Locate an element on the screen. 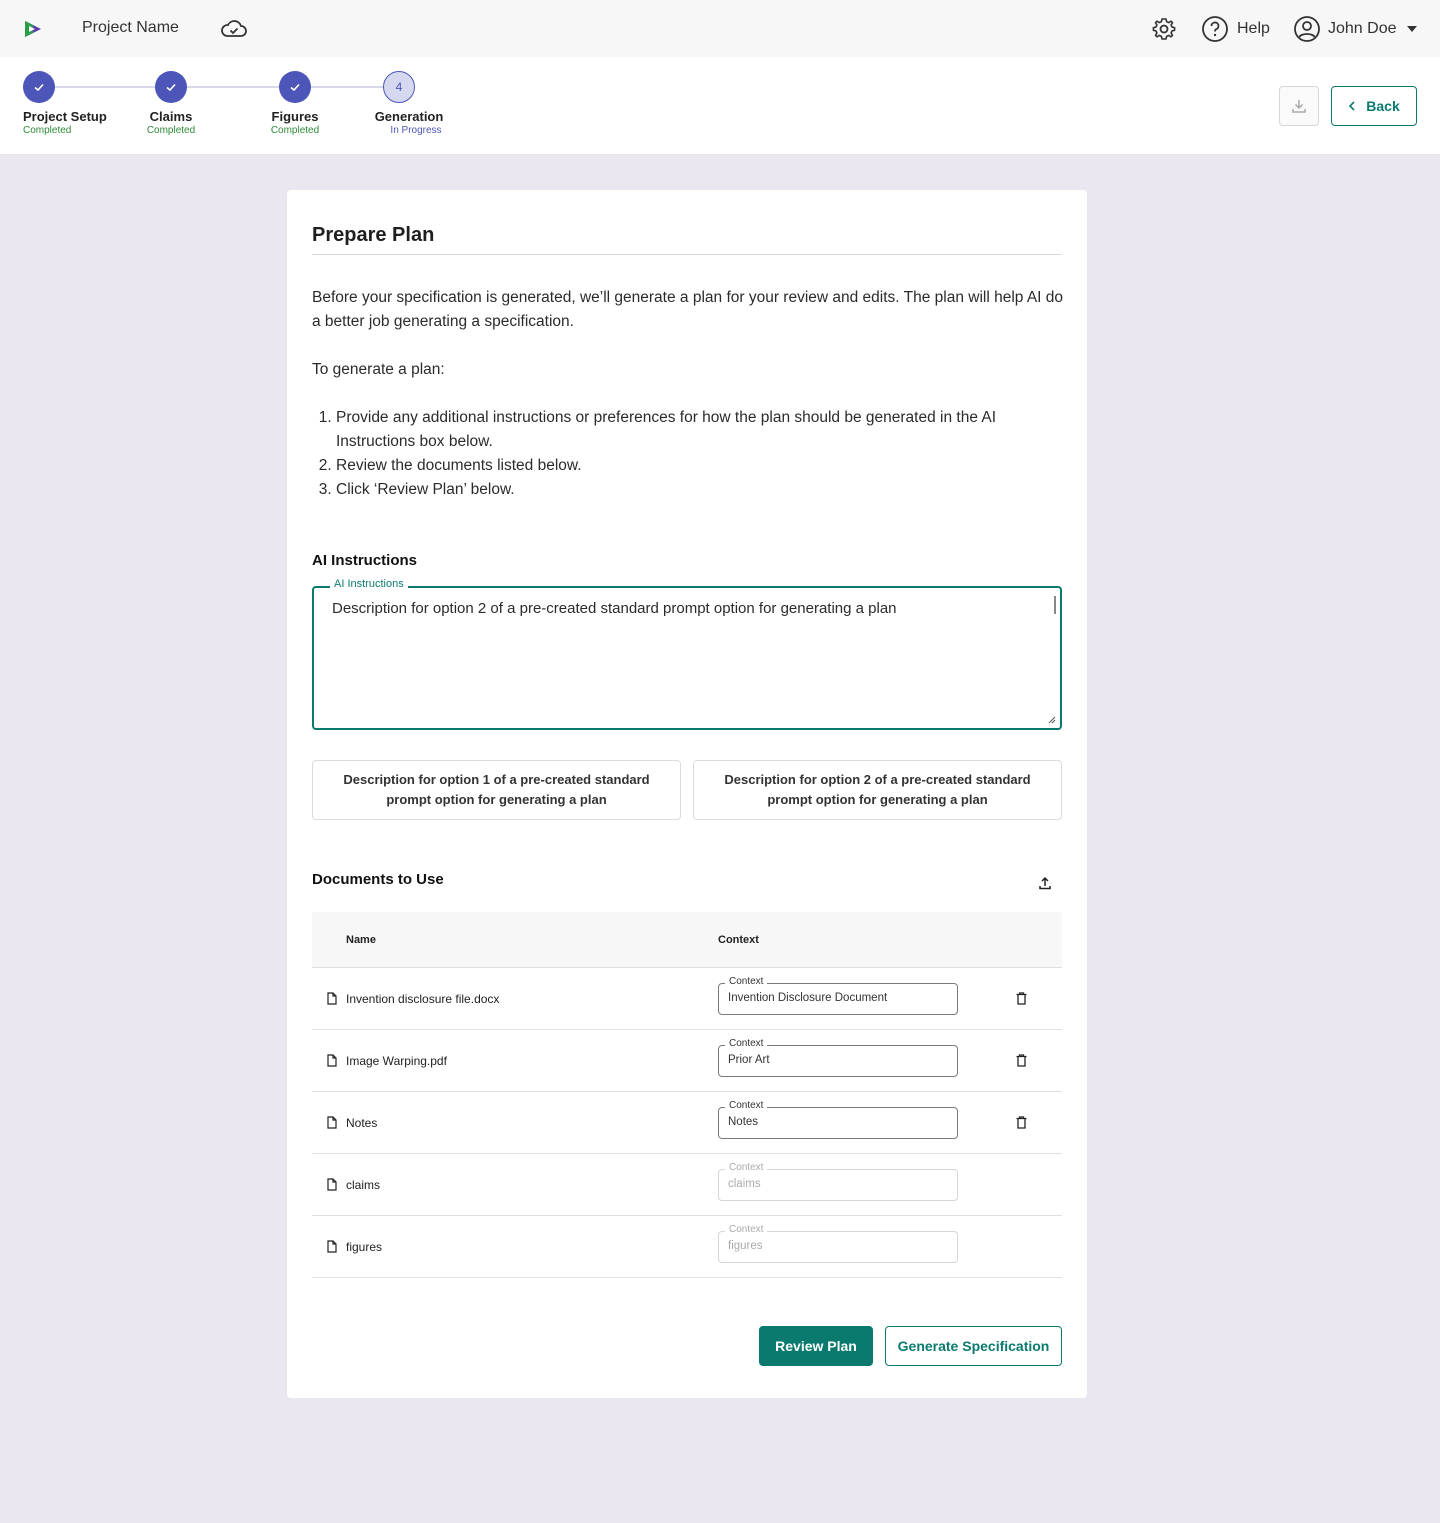  table-row: claims Context is located at coordinates (687, 1185).